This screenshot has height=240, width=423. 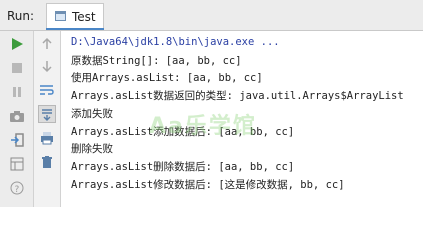 What do you see at coordinates (92, 114) in the screenshot?
I see `console-line: 添加失败` at bounding box center [92, 114].